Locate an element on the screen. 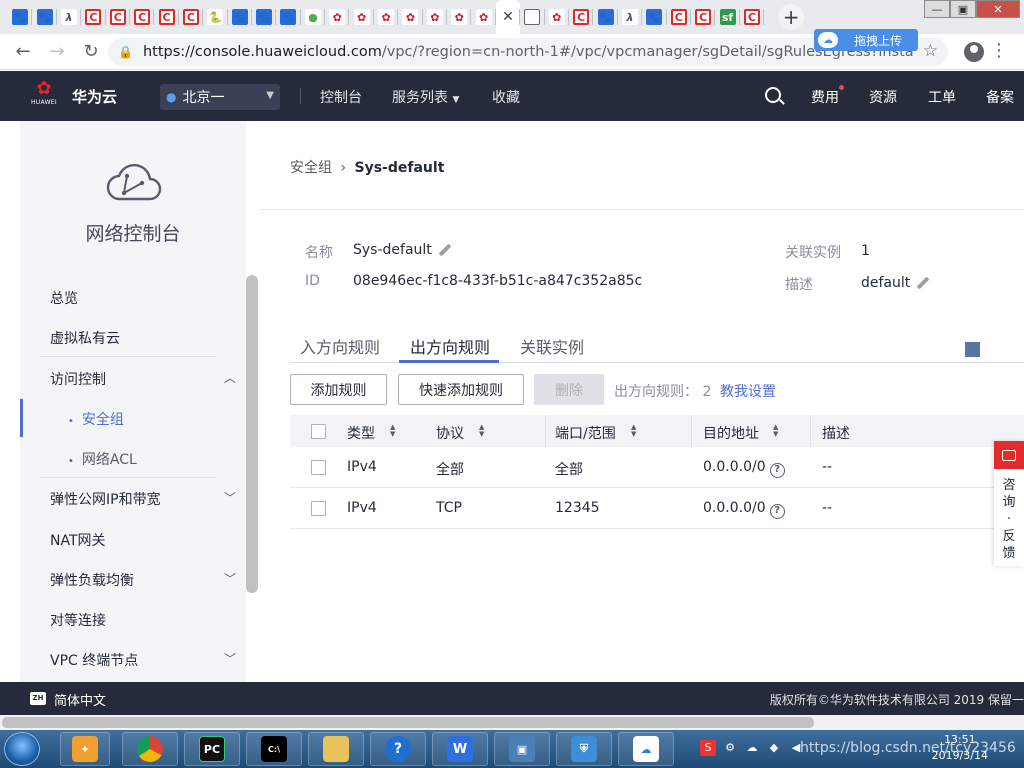 The height and width of the screenshot is (768, 1024). edit-icon is located at coordinates (445, 250).